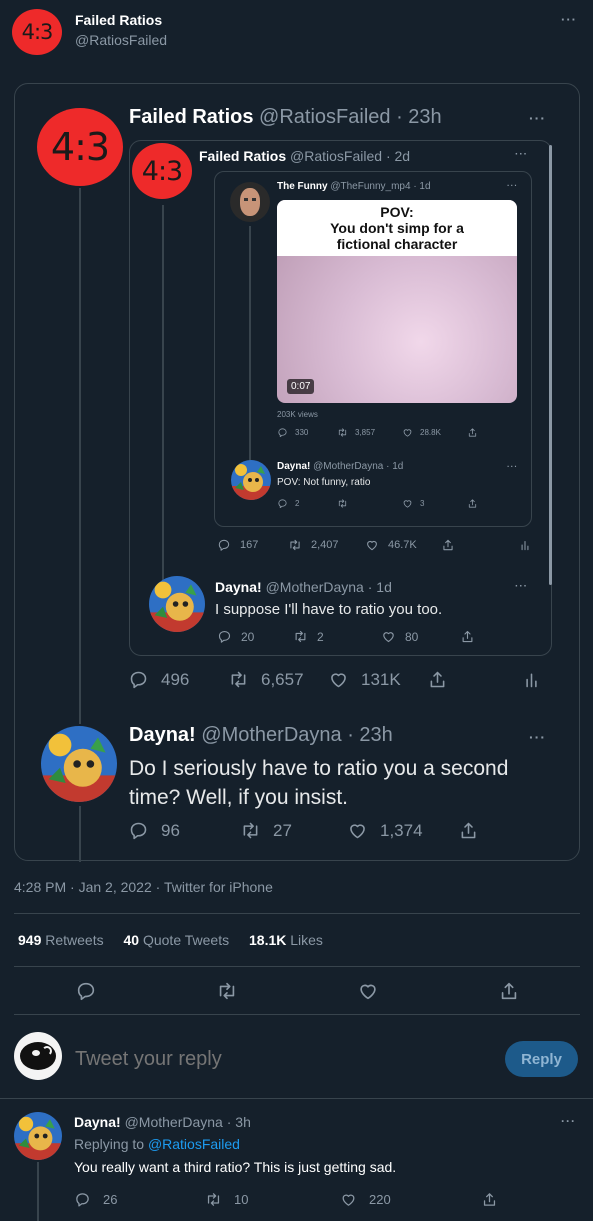 The width and height of the screenshot is (593, 1221). Describe the element at coordinates (301, 386) in the screenshot. I see `video-duration: 0:07` at that location.